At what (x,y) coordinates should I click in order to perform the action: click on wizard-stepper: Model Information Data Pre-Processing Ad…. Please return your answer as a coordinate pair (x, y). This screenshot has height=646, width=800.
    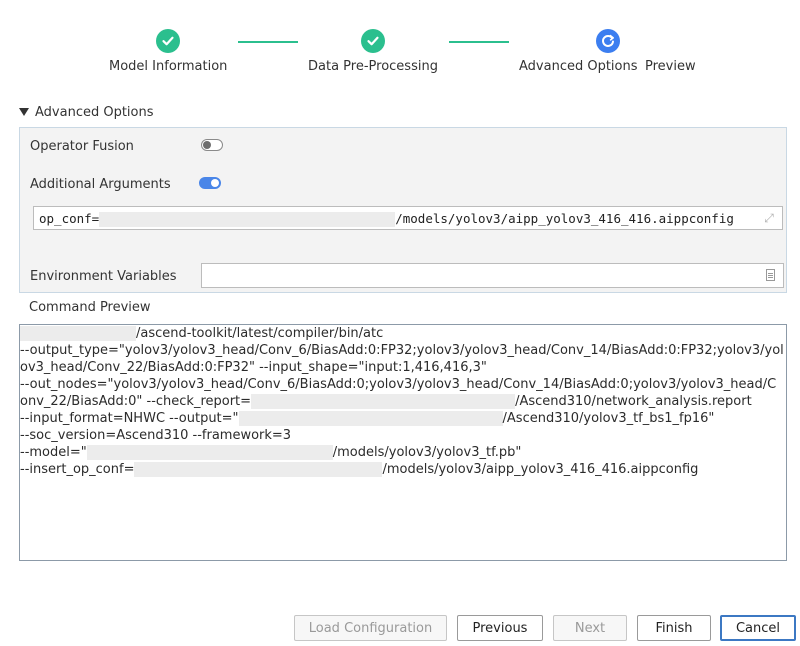
    Looking at the image, I should click on (400, 45).